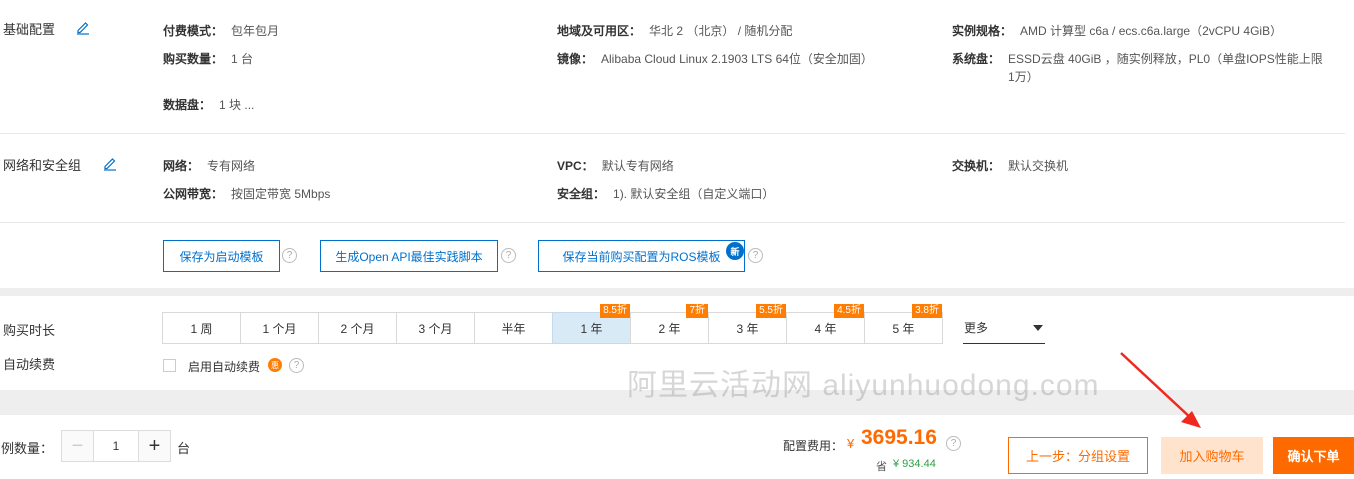 This screenshot has height=479, width=1354. What do you see at coordinates (735, 251) in the screenshot?
I see `new-badge: 新` at bounding box center [735, 251].